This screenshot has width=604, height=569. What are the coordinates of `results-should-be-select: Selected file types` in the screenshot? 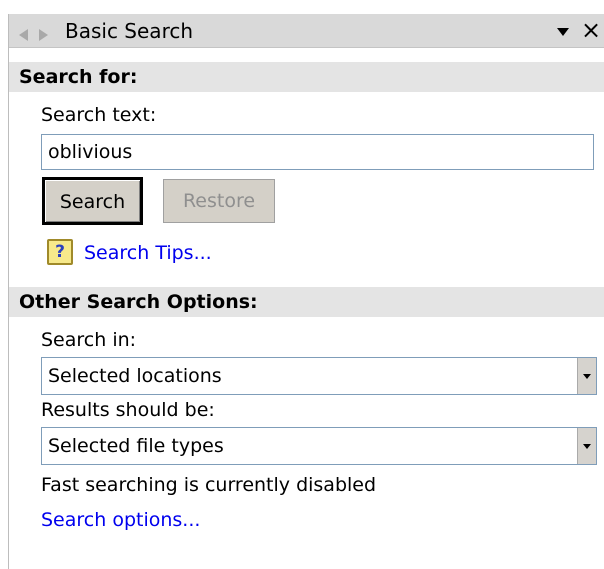 It's located at (319, 446).